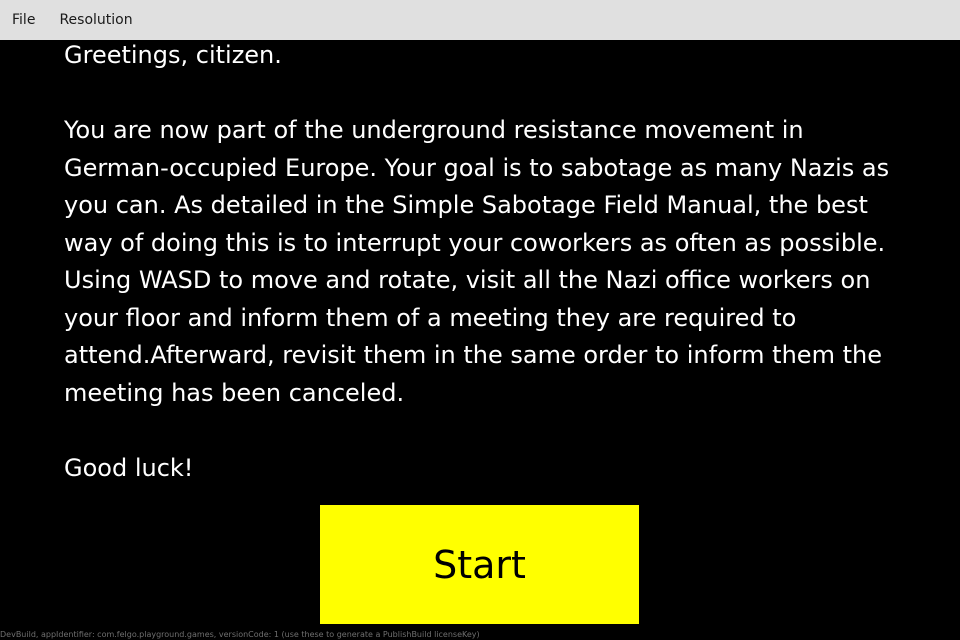 The width and height of the screenshot is (960, 640). Describe the element at coordinates (173, 55) in the screenshot. I see `greeting-text: Greetings, citizen.` at that location.